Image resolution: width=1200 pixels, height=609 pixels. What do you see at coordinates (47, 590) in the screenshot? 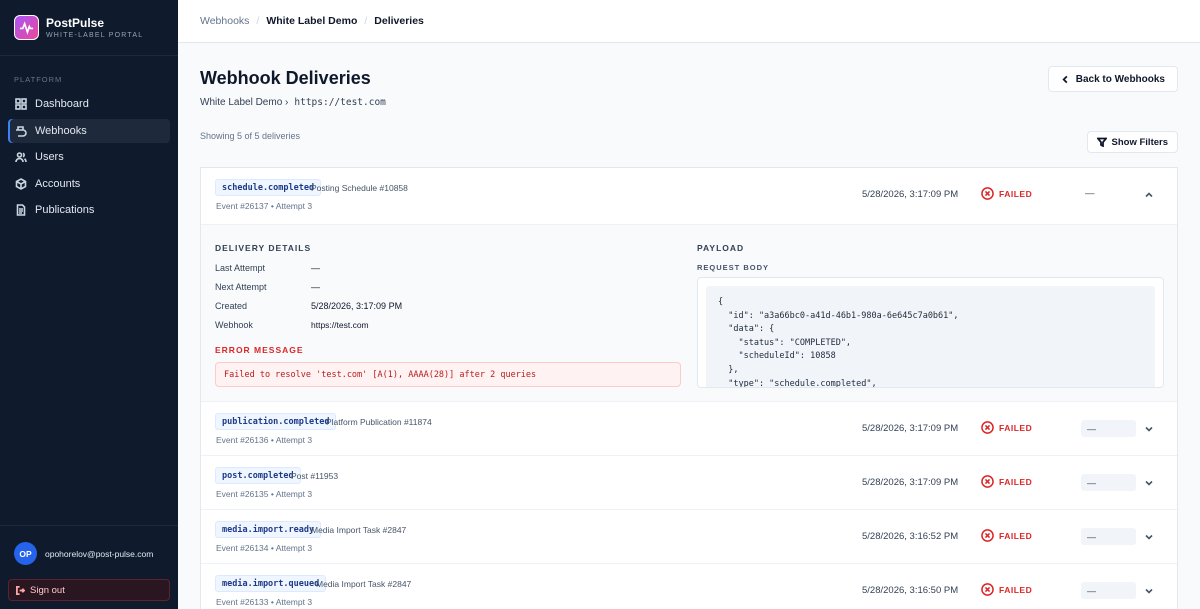
I see `sign-out-label: Sign out` at bounding box center [47, 590].